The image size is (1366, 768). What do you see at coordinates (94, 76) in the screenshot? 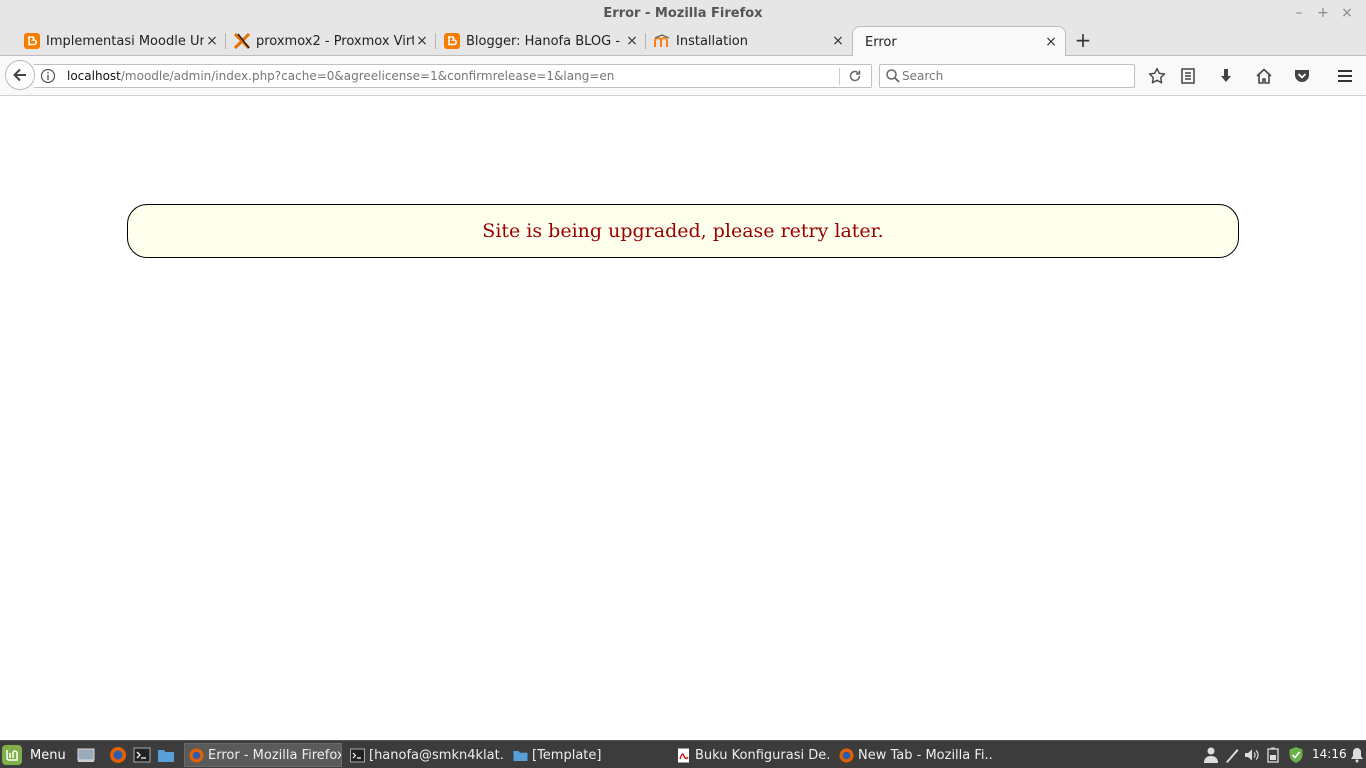
I see `url-host: localhost` at bounding box center [94, 76].